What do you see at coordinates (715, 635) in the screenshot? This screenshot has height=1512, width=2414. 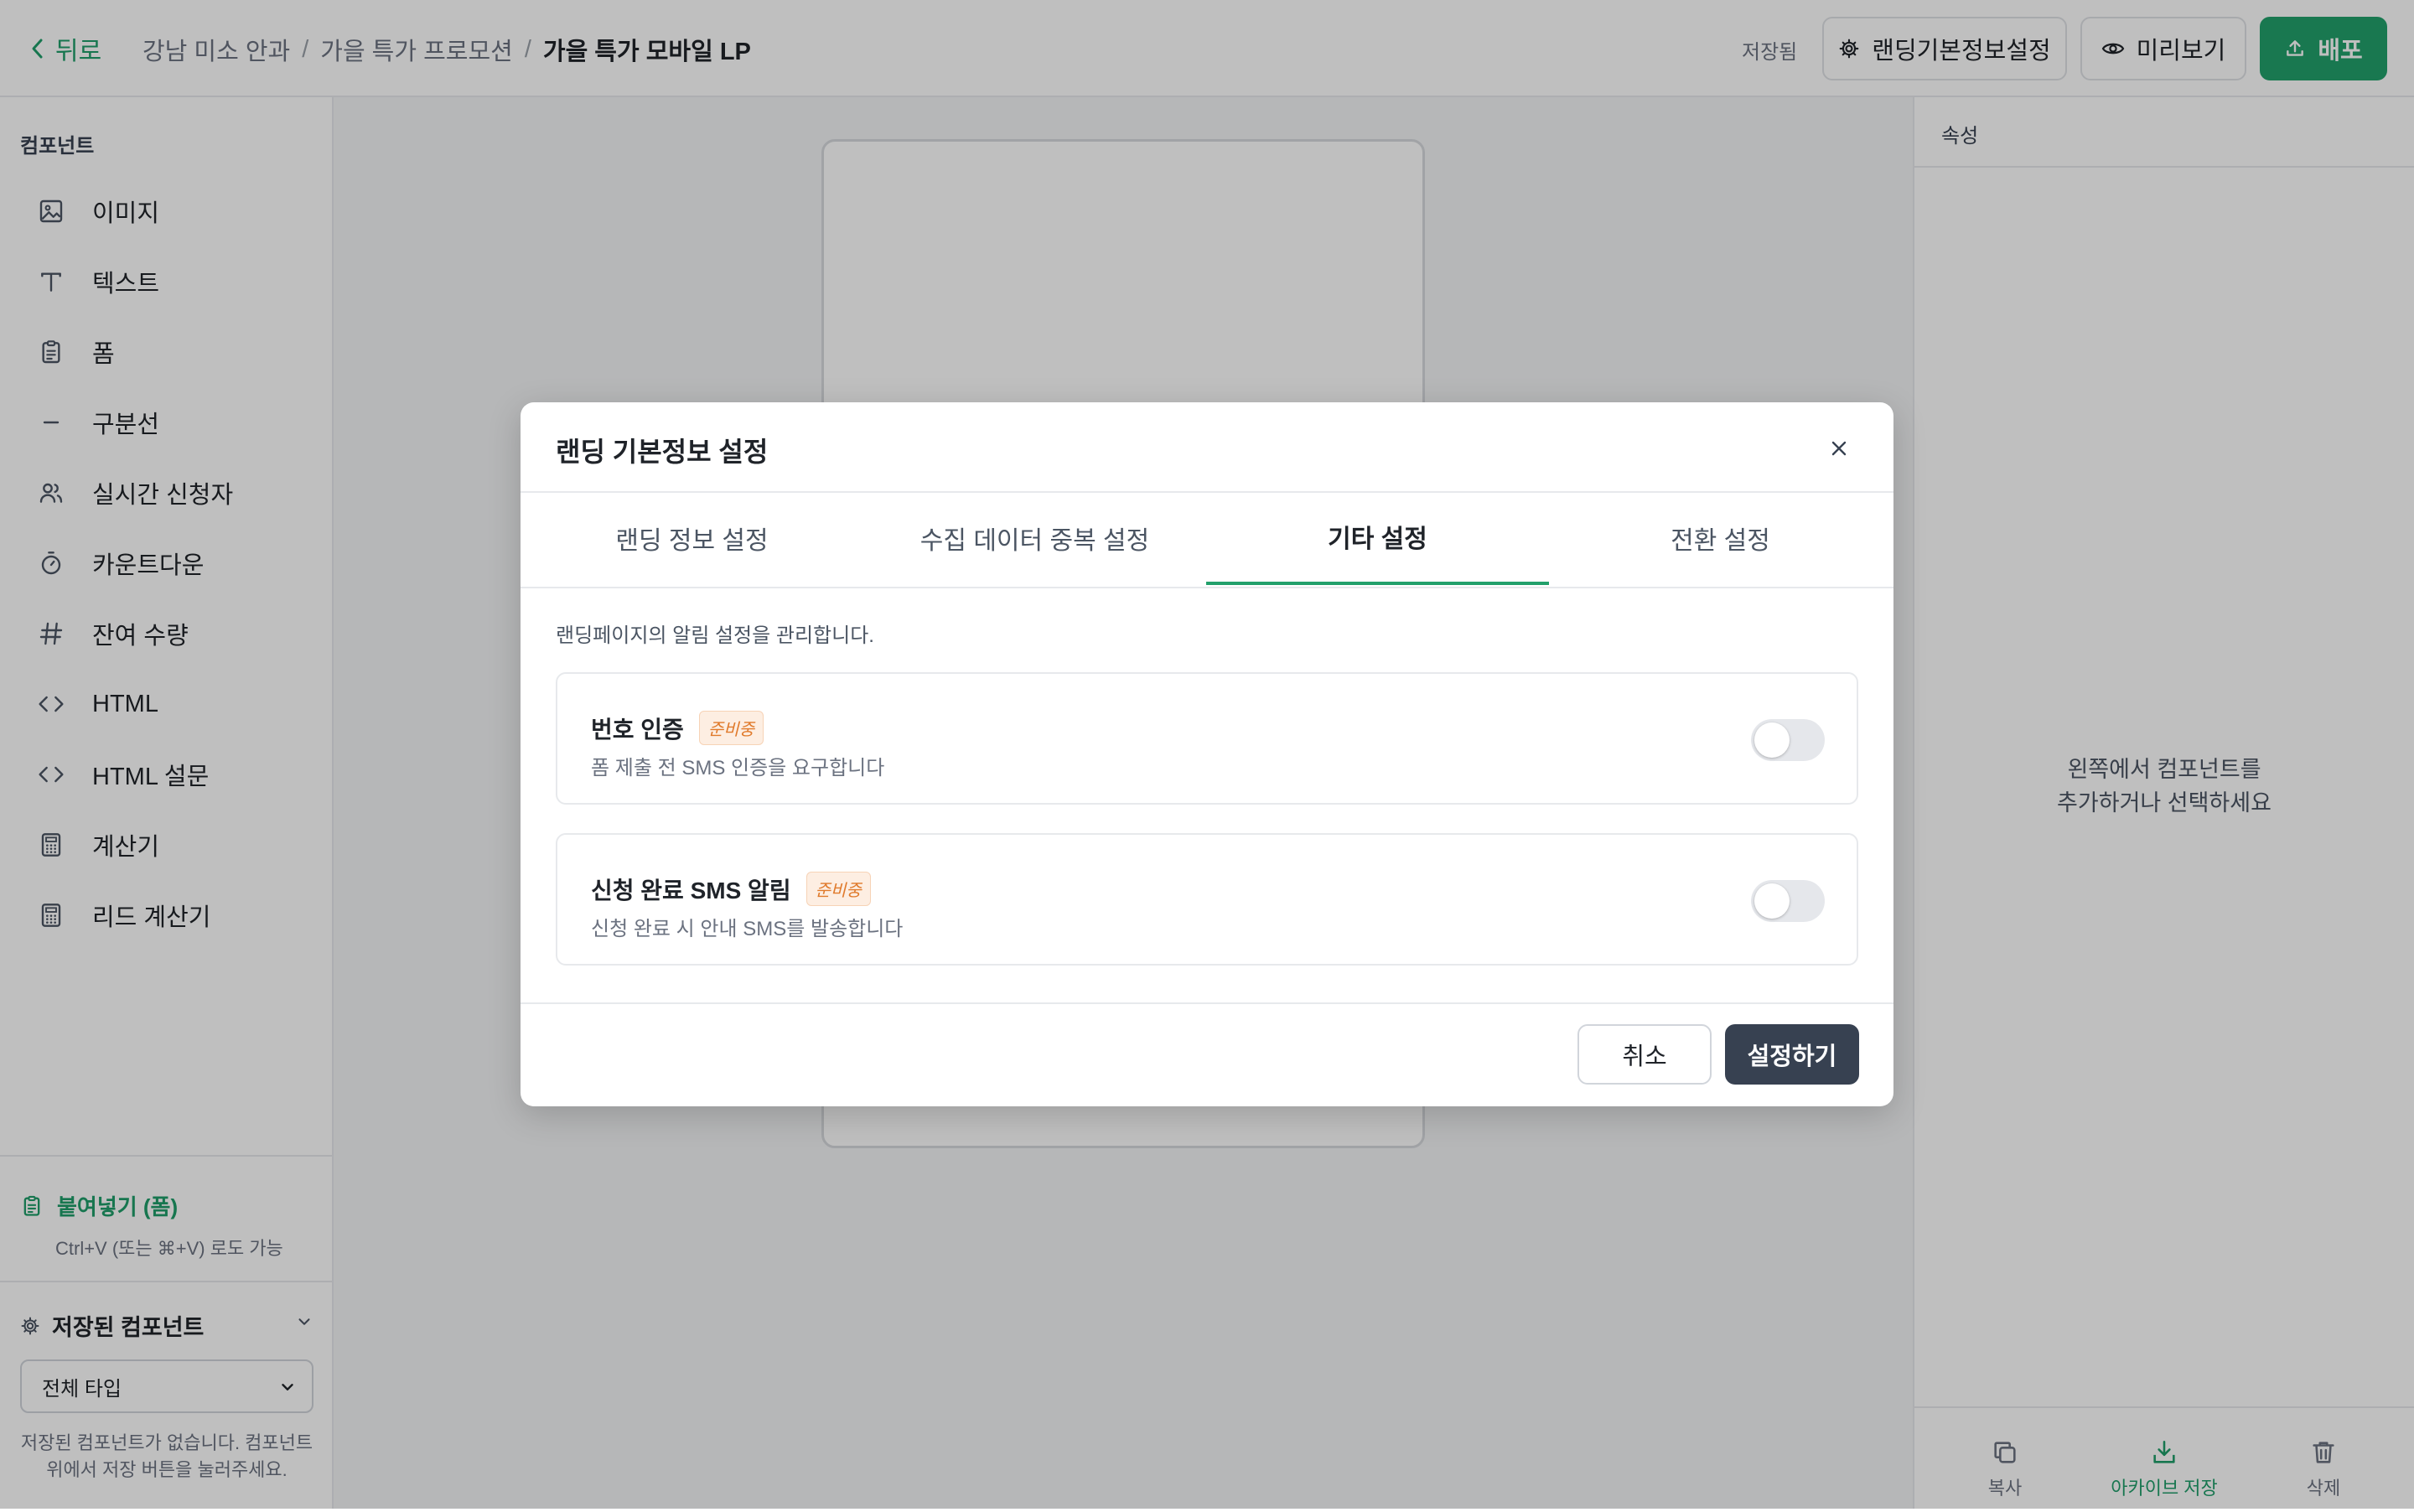 I see `modal-description: 랜딩페이지의 알림 설정을 관리합니다.` at bounding box center [715, 635].